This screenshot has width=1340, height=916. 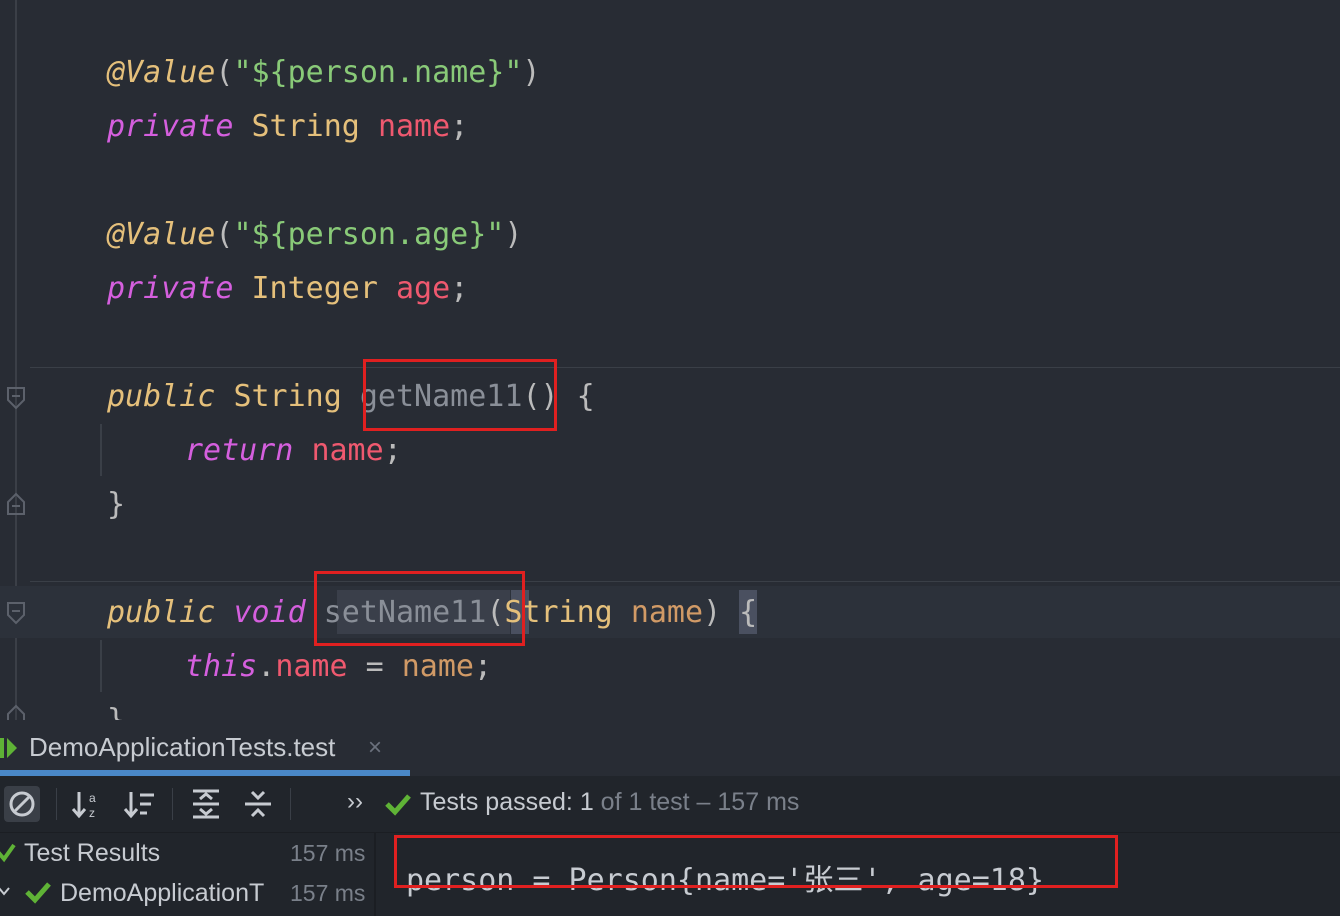 I want to click on code-line-6: return name;, so click(x=293, y=451).